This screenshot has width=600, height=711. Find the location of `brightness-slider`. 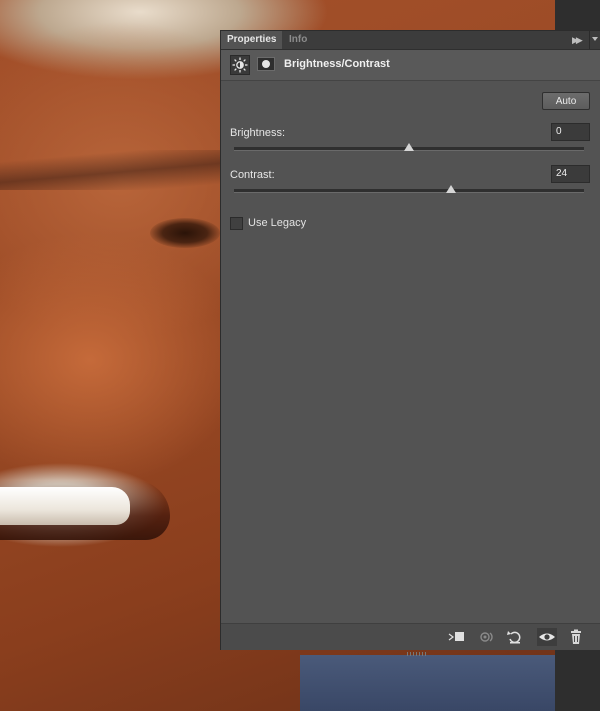

brightness-slider is located at coordinates (409, 147).